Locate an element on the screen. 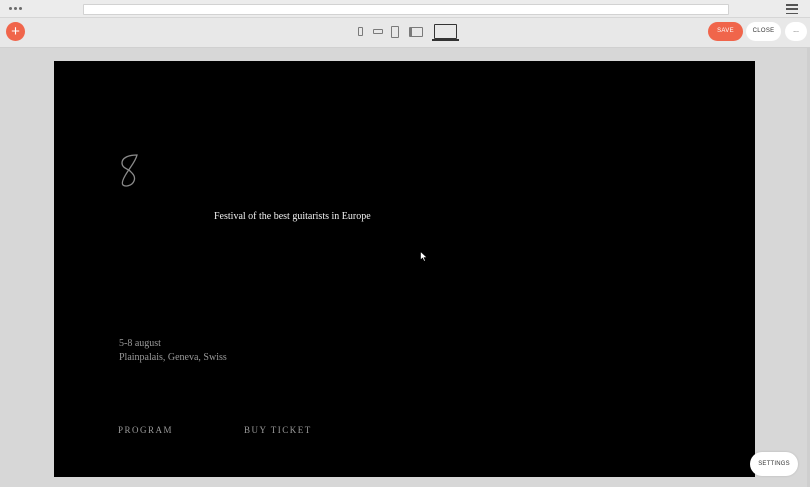  phone-portrait-icon is located at coordinates (360, 31).